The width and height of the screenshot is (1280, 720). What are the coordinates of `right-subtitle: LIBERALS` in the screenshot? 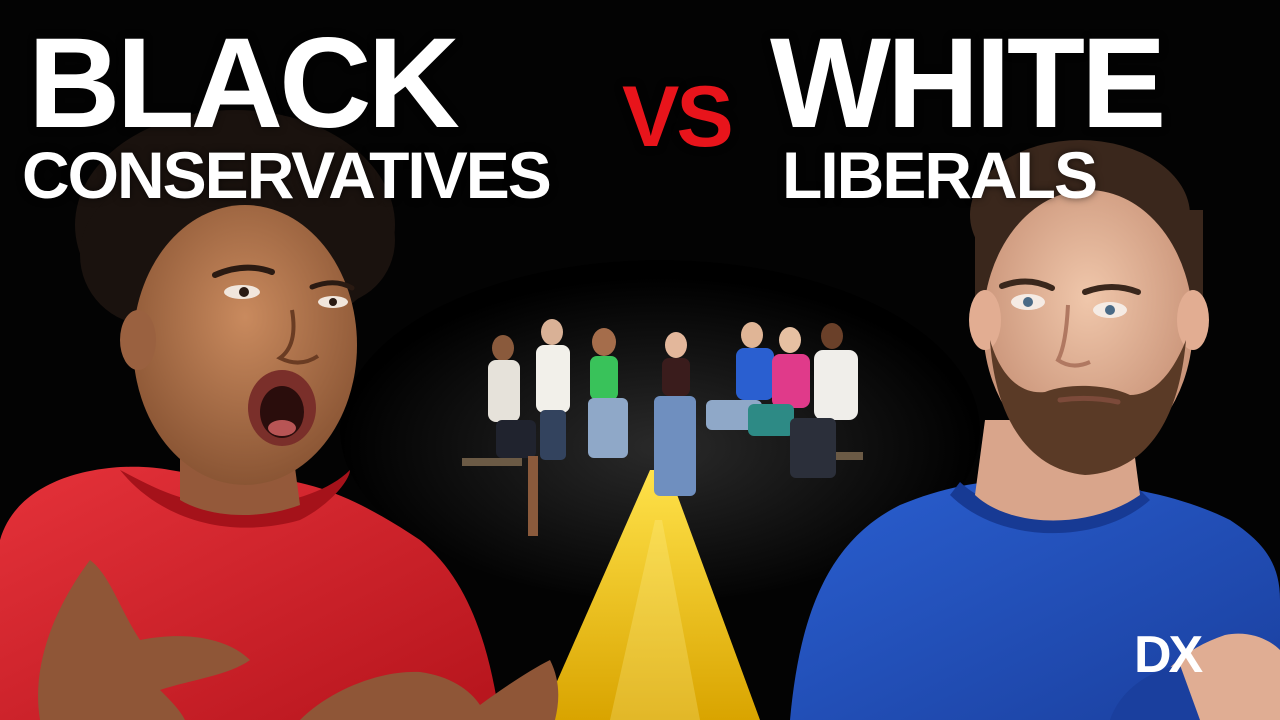 It's located at (940, 175).